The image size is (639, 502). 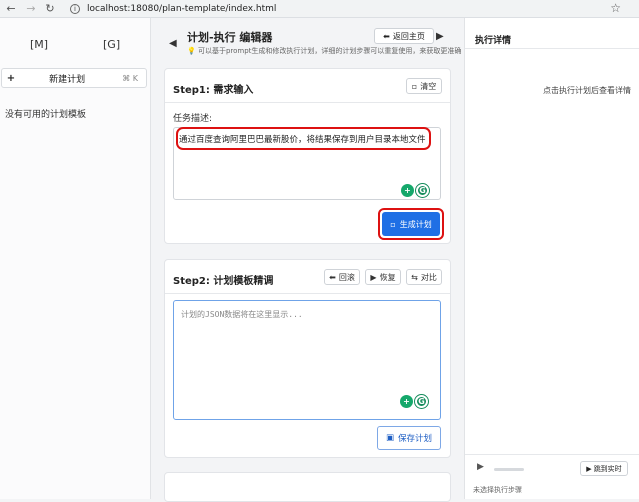 I want to click on generate-label: 生成计划, so click(x=416, y=224).